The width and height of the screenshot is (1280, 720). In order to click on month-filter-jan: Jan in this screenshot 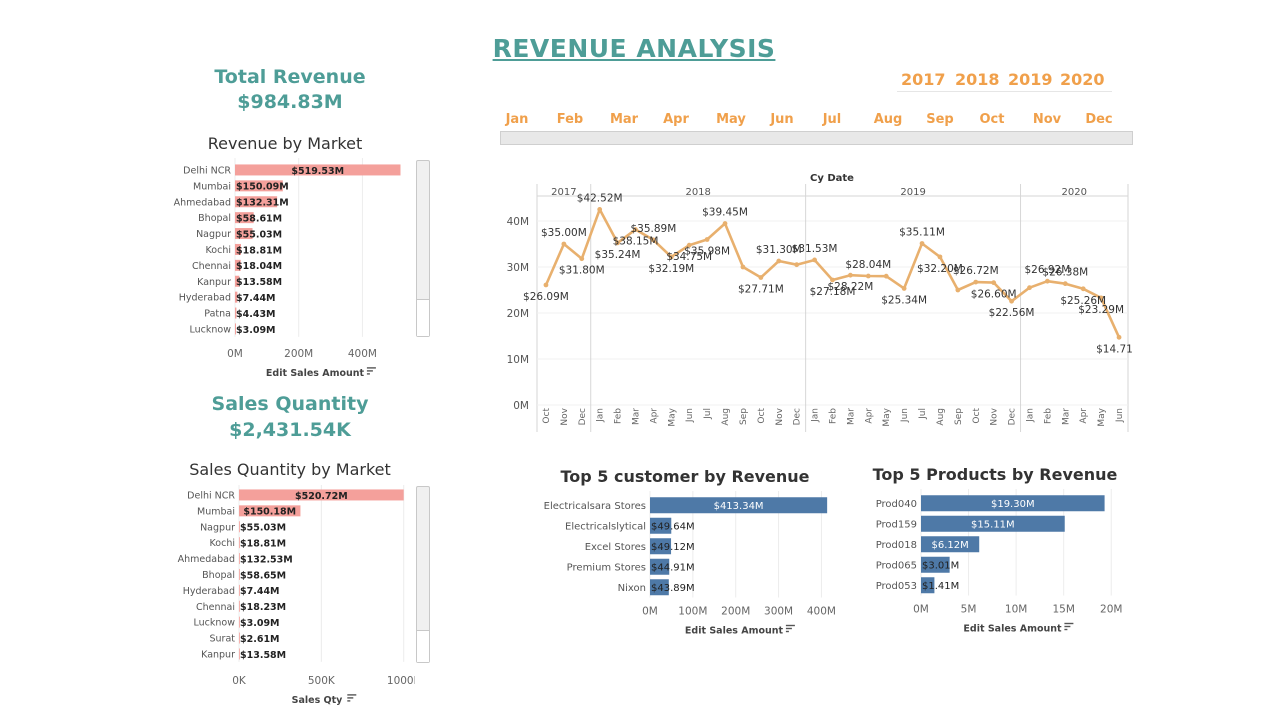, I will do `click(517, 119)`.